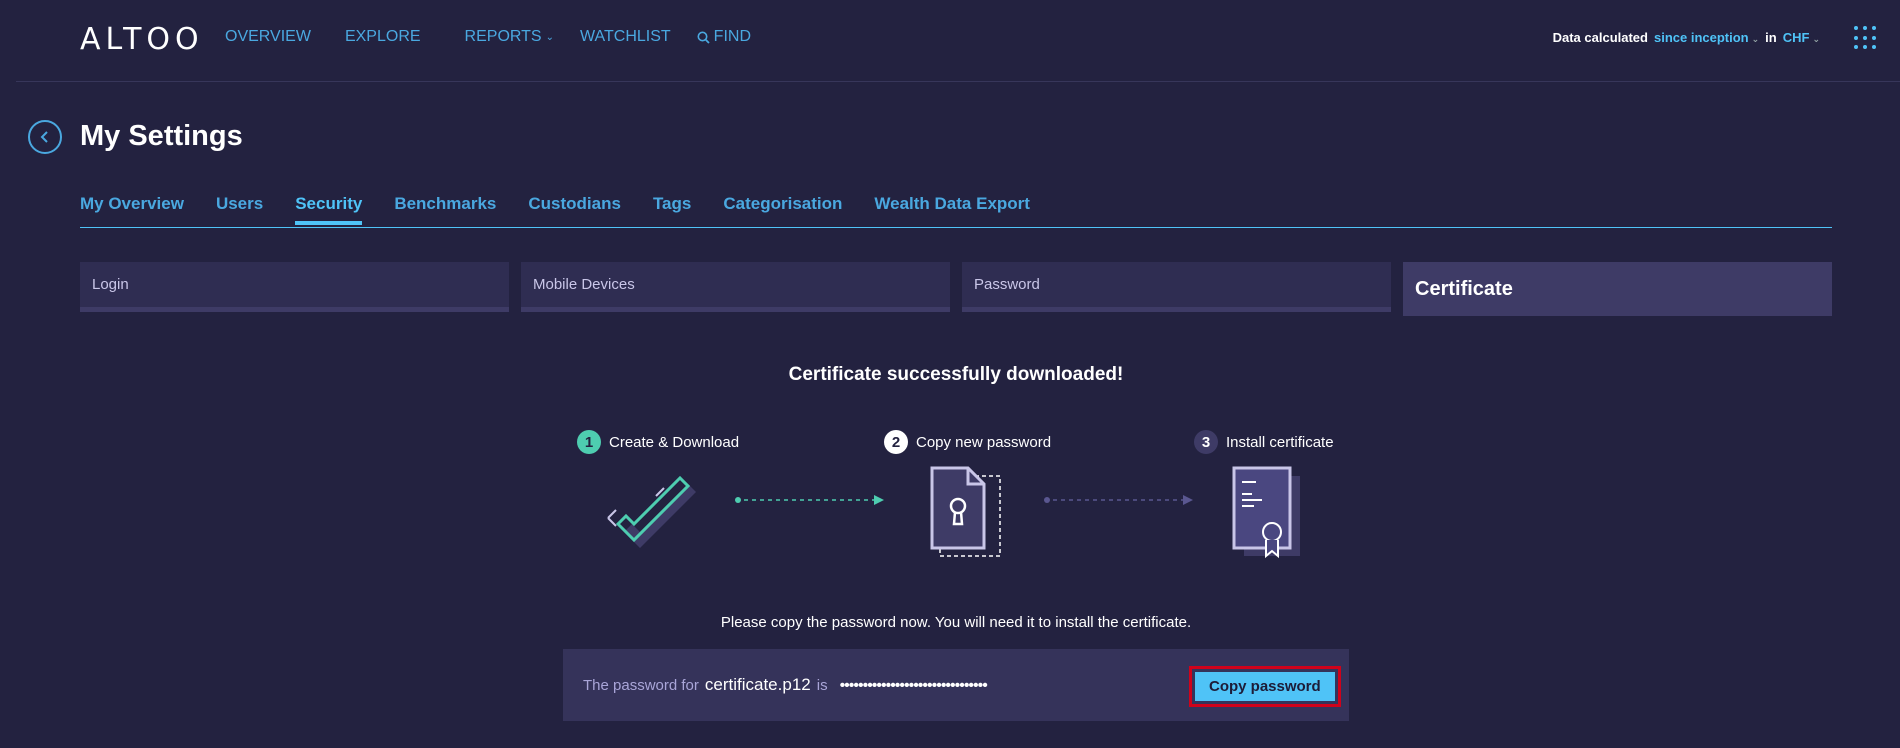  I want to click on nav-reports: REPORTS ⌄, so click(509, 37).